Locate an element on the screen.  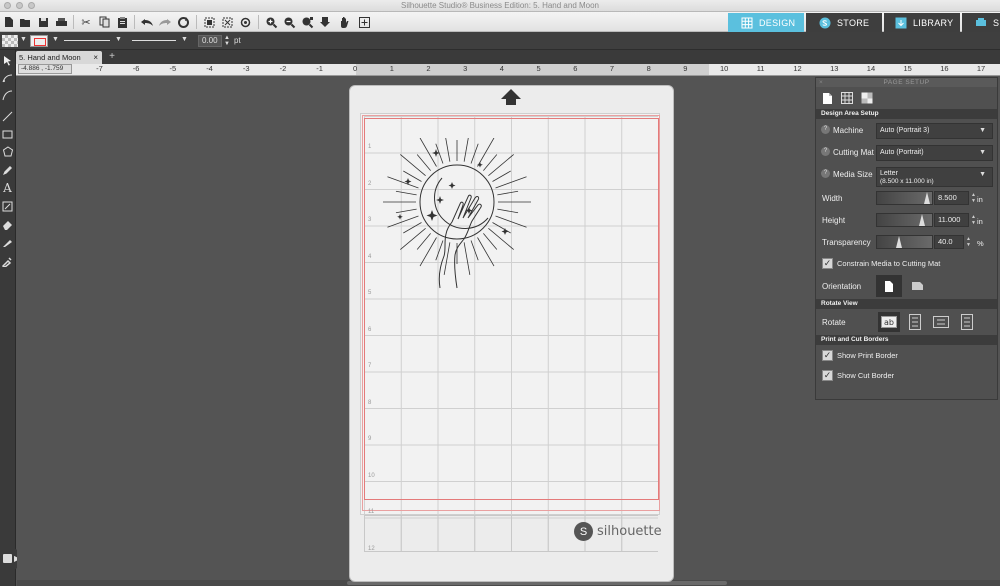
media-size-select: Letter (8.500 x 11.000 in) ▼ is located at coordinates (934, 177).